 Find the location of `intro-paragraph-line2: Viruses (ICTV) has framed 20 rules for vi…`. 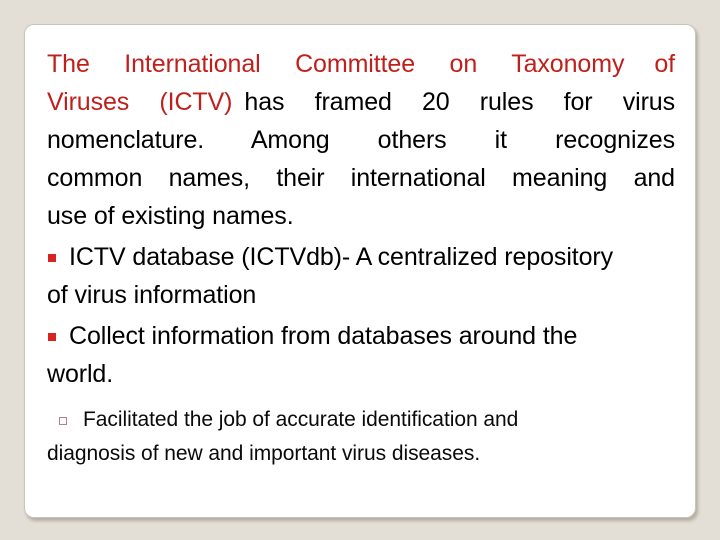

intro-paragraph-line2: Viruses (ICTV) has framed 20 rules for vi… is located at coordinates (361, 102).